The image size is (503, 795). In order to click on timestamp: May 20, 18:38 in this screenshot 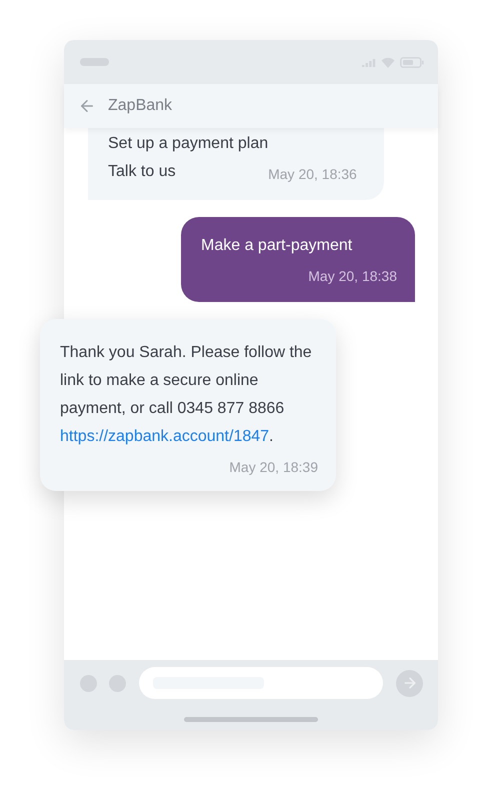, I will do `click(352, 276)`.